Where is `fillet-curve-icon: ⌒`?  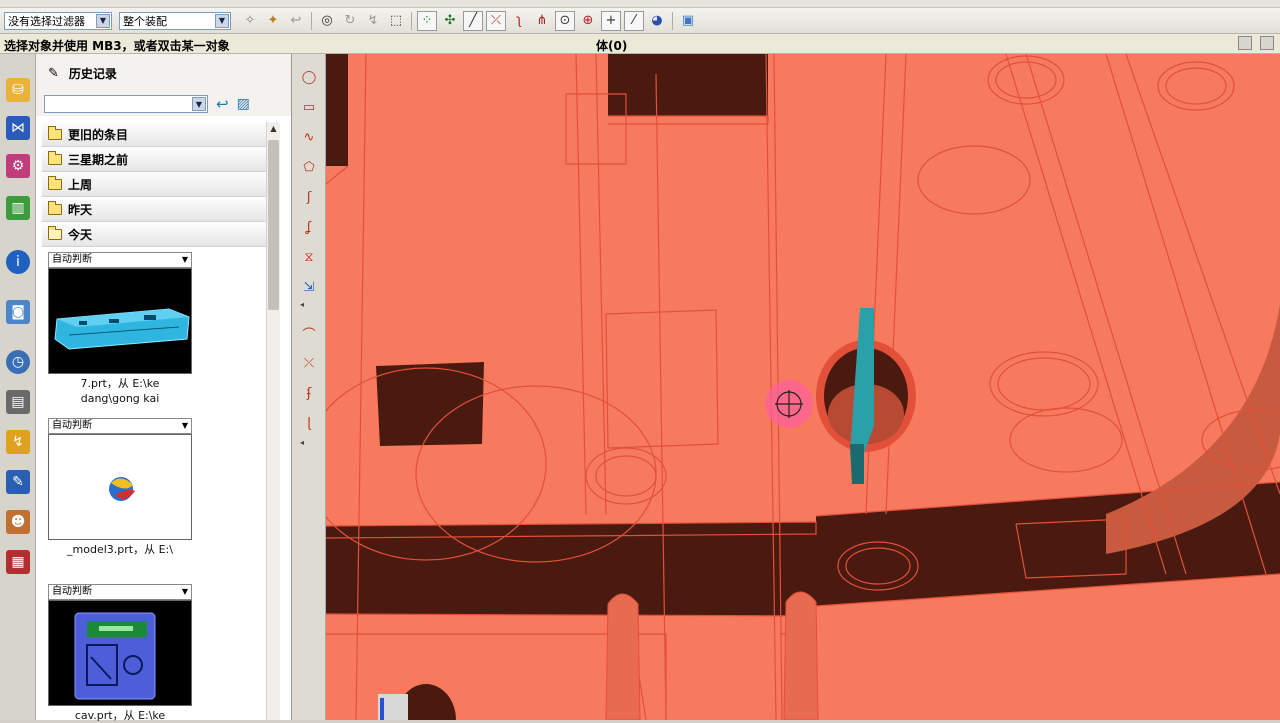
fillet-curve-icon: ⌒ is located at coordinates (309, 333).